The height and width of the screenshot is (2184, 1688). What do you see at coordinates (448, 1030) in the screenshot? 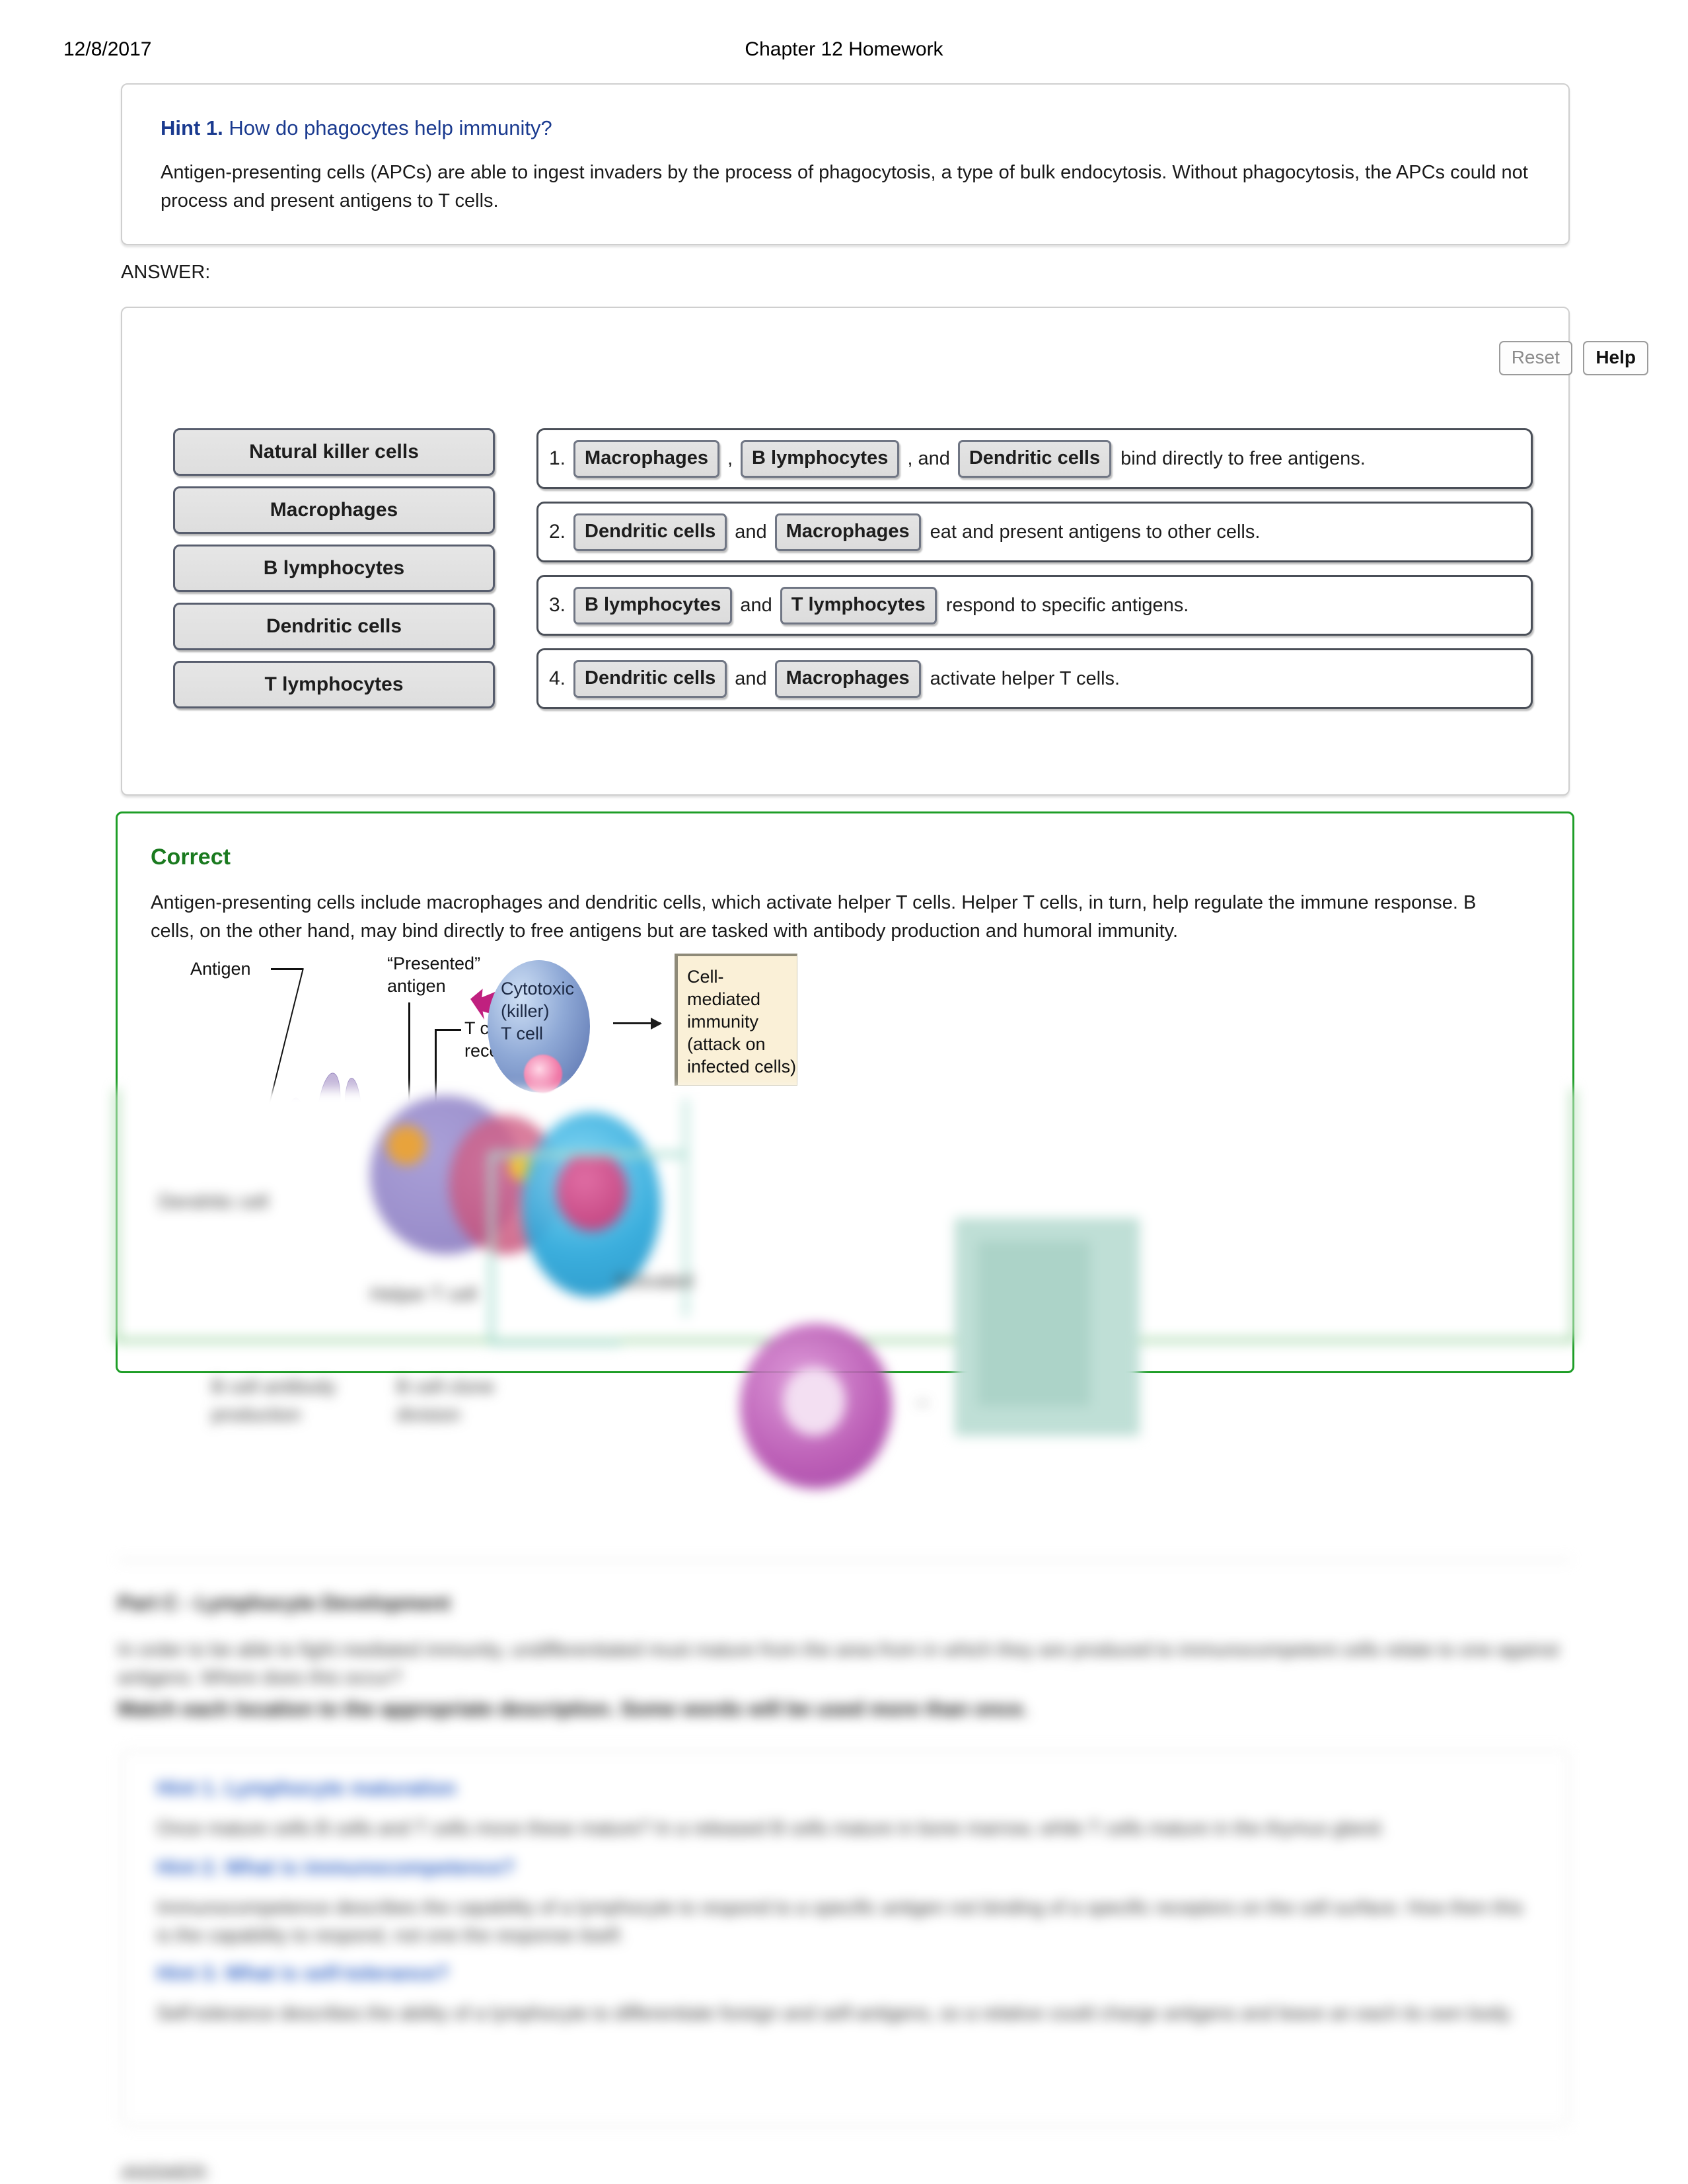
I see `tcell-receptor-leader` at bounding box center [448, 1030].